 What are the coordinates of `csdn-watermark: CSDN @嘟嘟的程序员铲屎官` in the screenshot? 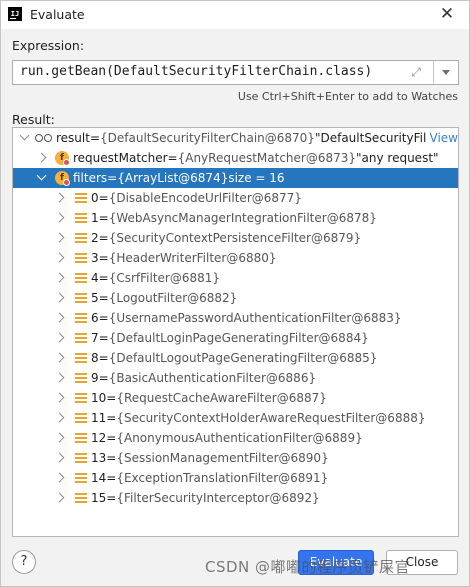 It's located at (308, 567).